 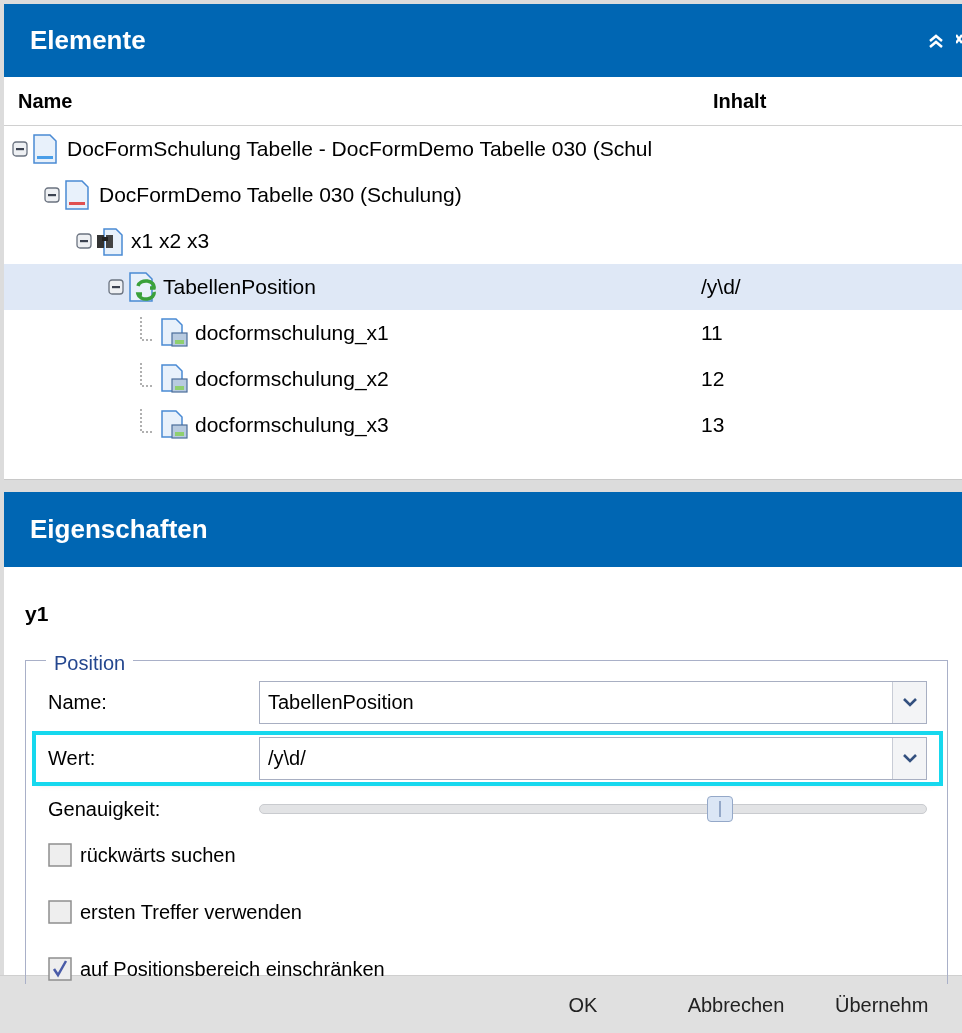 What do you see at coordinates (721, 287) in the screenshot?
I see `content-cell-text: /y\d/` at bounding box center [721, 287].